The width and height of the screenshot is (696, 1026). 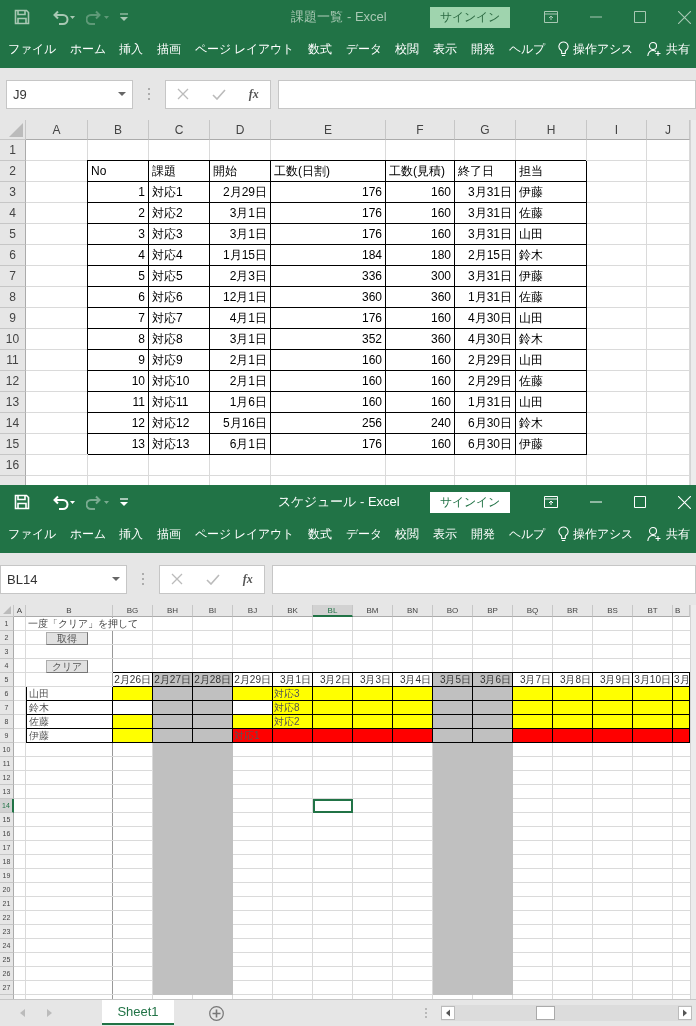 I want to click on column-header: F, so click(x=420, y=130).